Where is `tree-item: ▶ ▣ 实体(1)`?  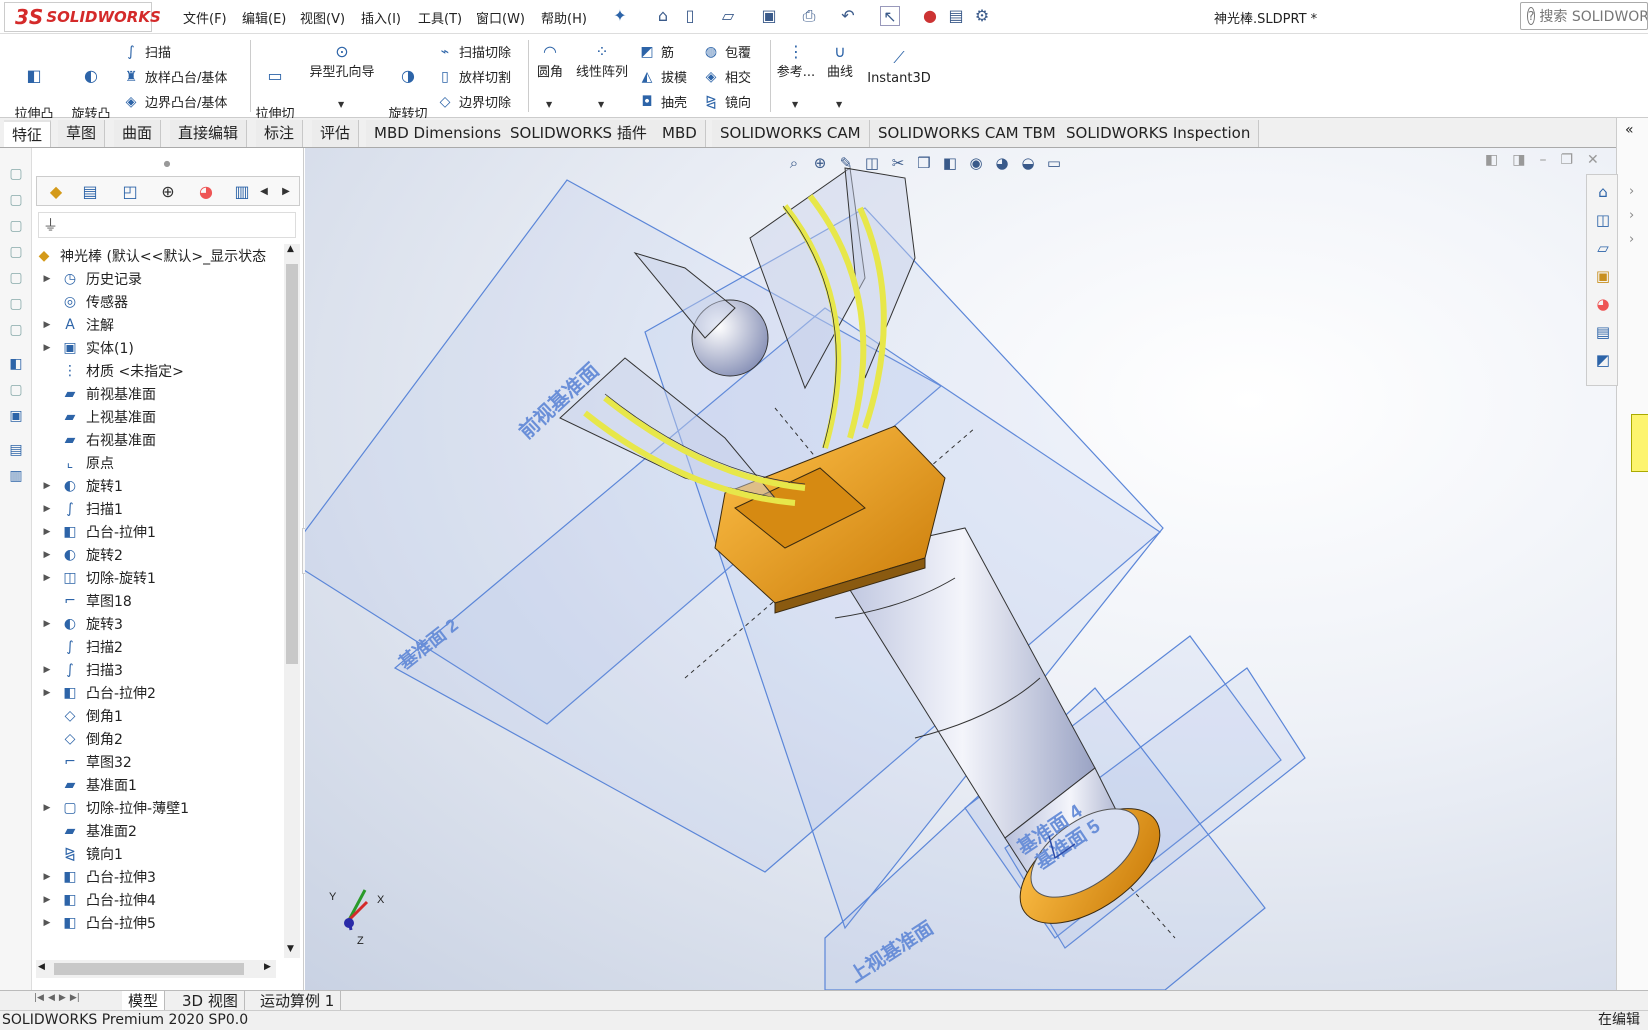
tree-item: ▶ ▣ 实体(1) is located at coordinates (157, 348).